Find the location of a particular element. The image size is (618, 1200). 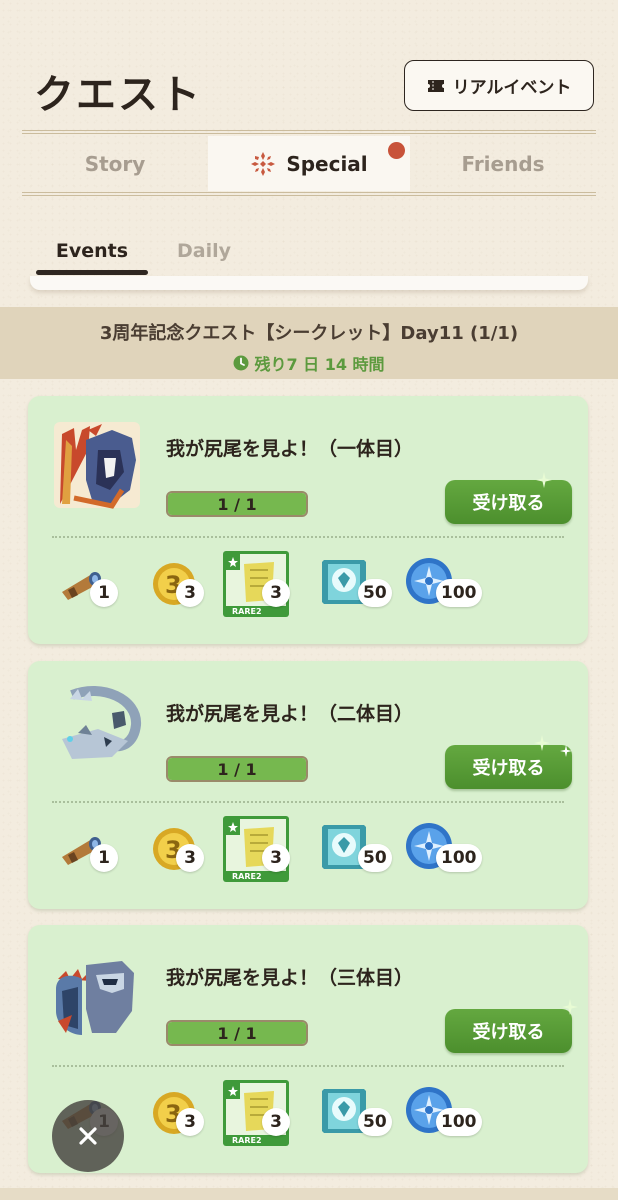

legiana-icon is located at coordinates (101, 722).